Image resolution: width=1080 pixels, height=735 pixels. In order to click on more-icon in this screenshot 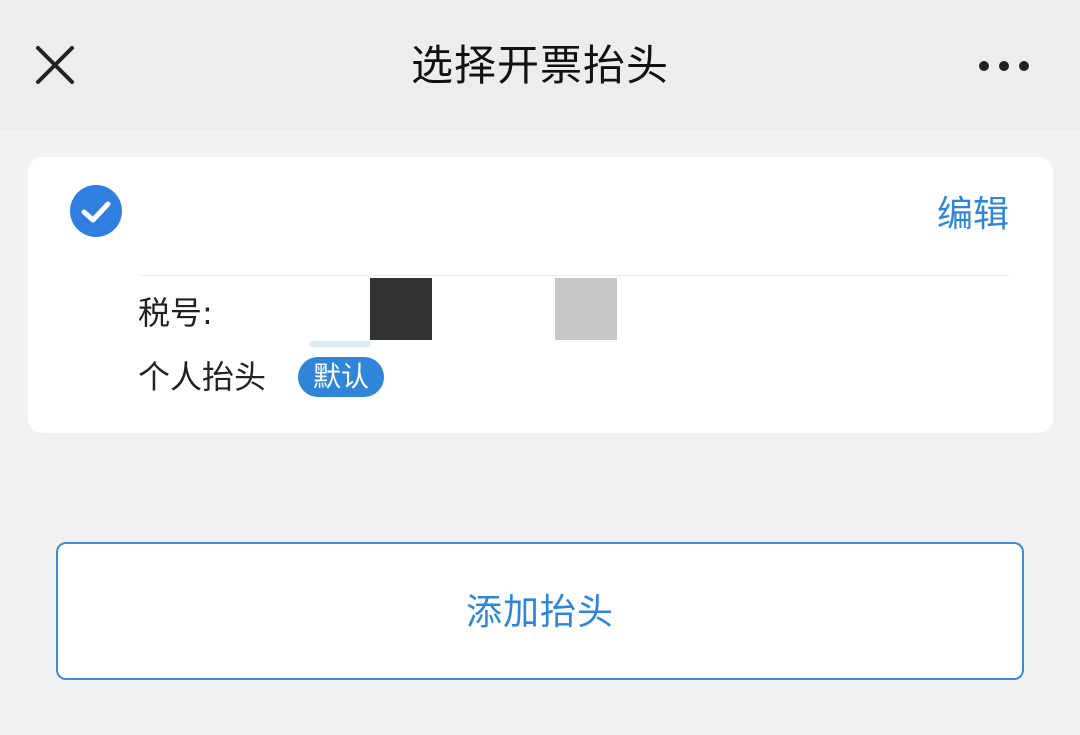, I will do `click(1004, 66)`.